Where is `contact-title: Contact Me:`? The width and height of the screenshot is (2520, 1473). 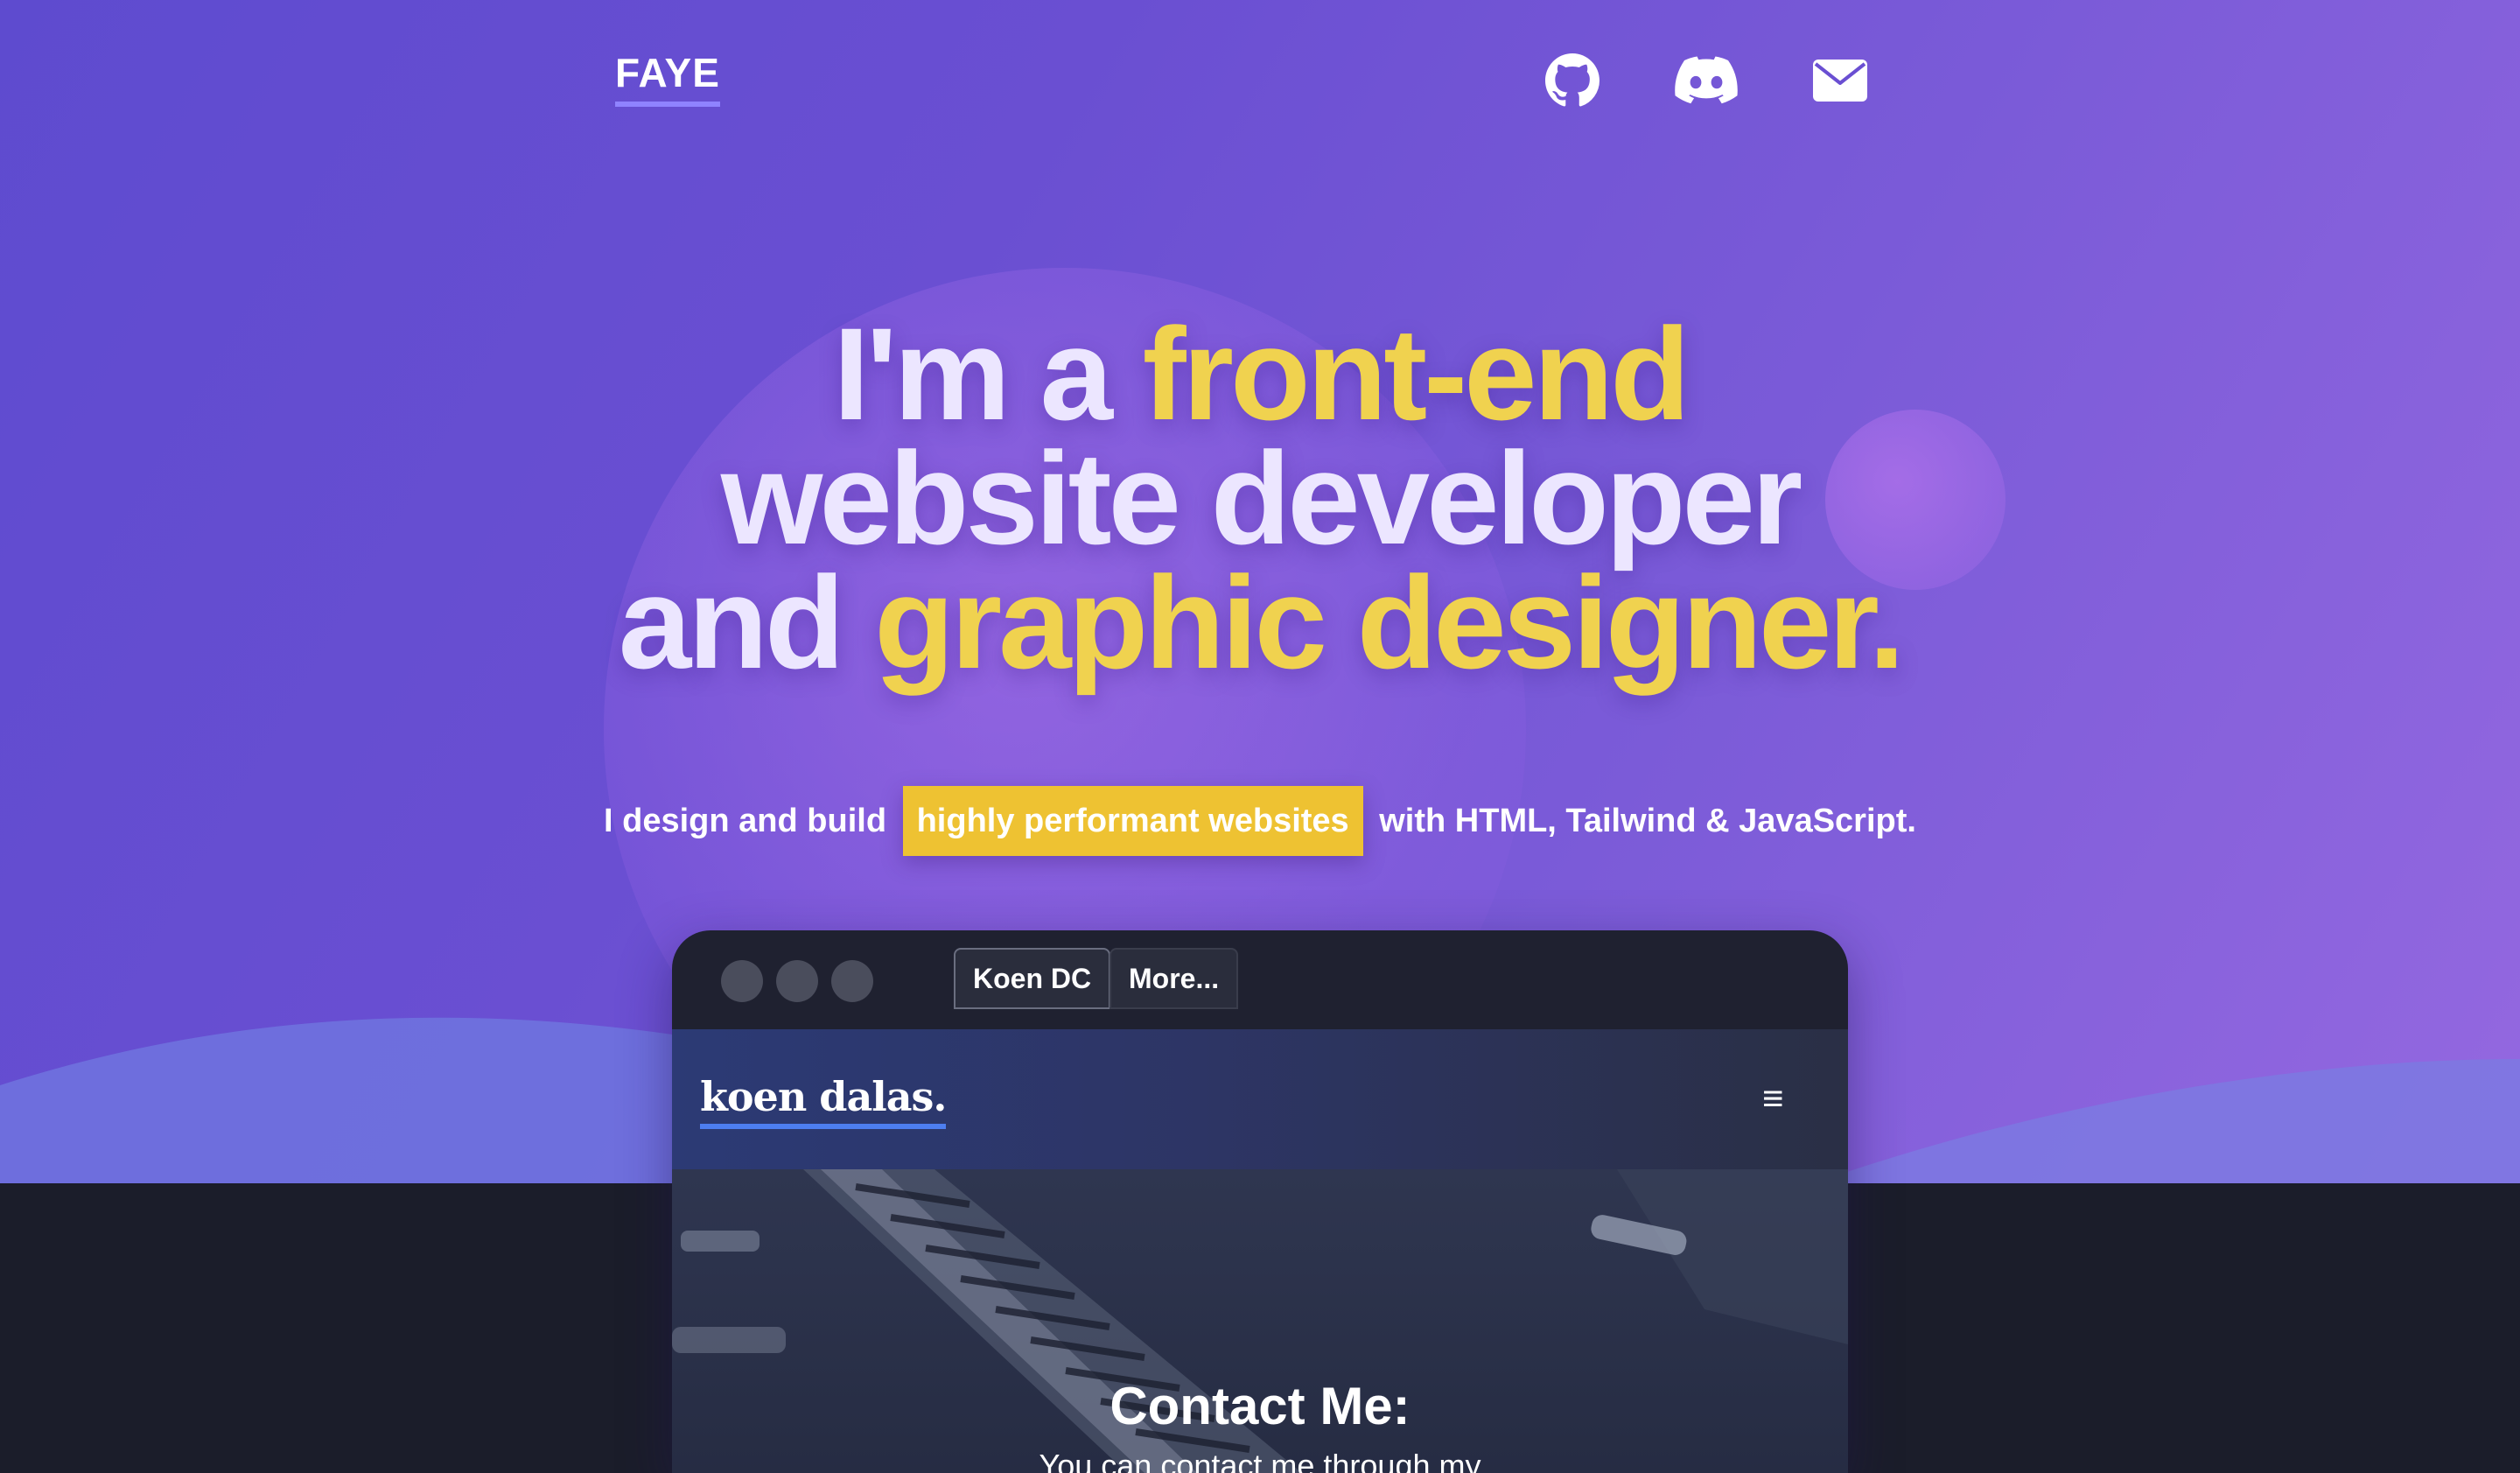
contact-title: Contact Me: is located at coordinates (1260, 1406).